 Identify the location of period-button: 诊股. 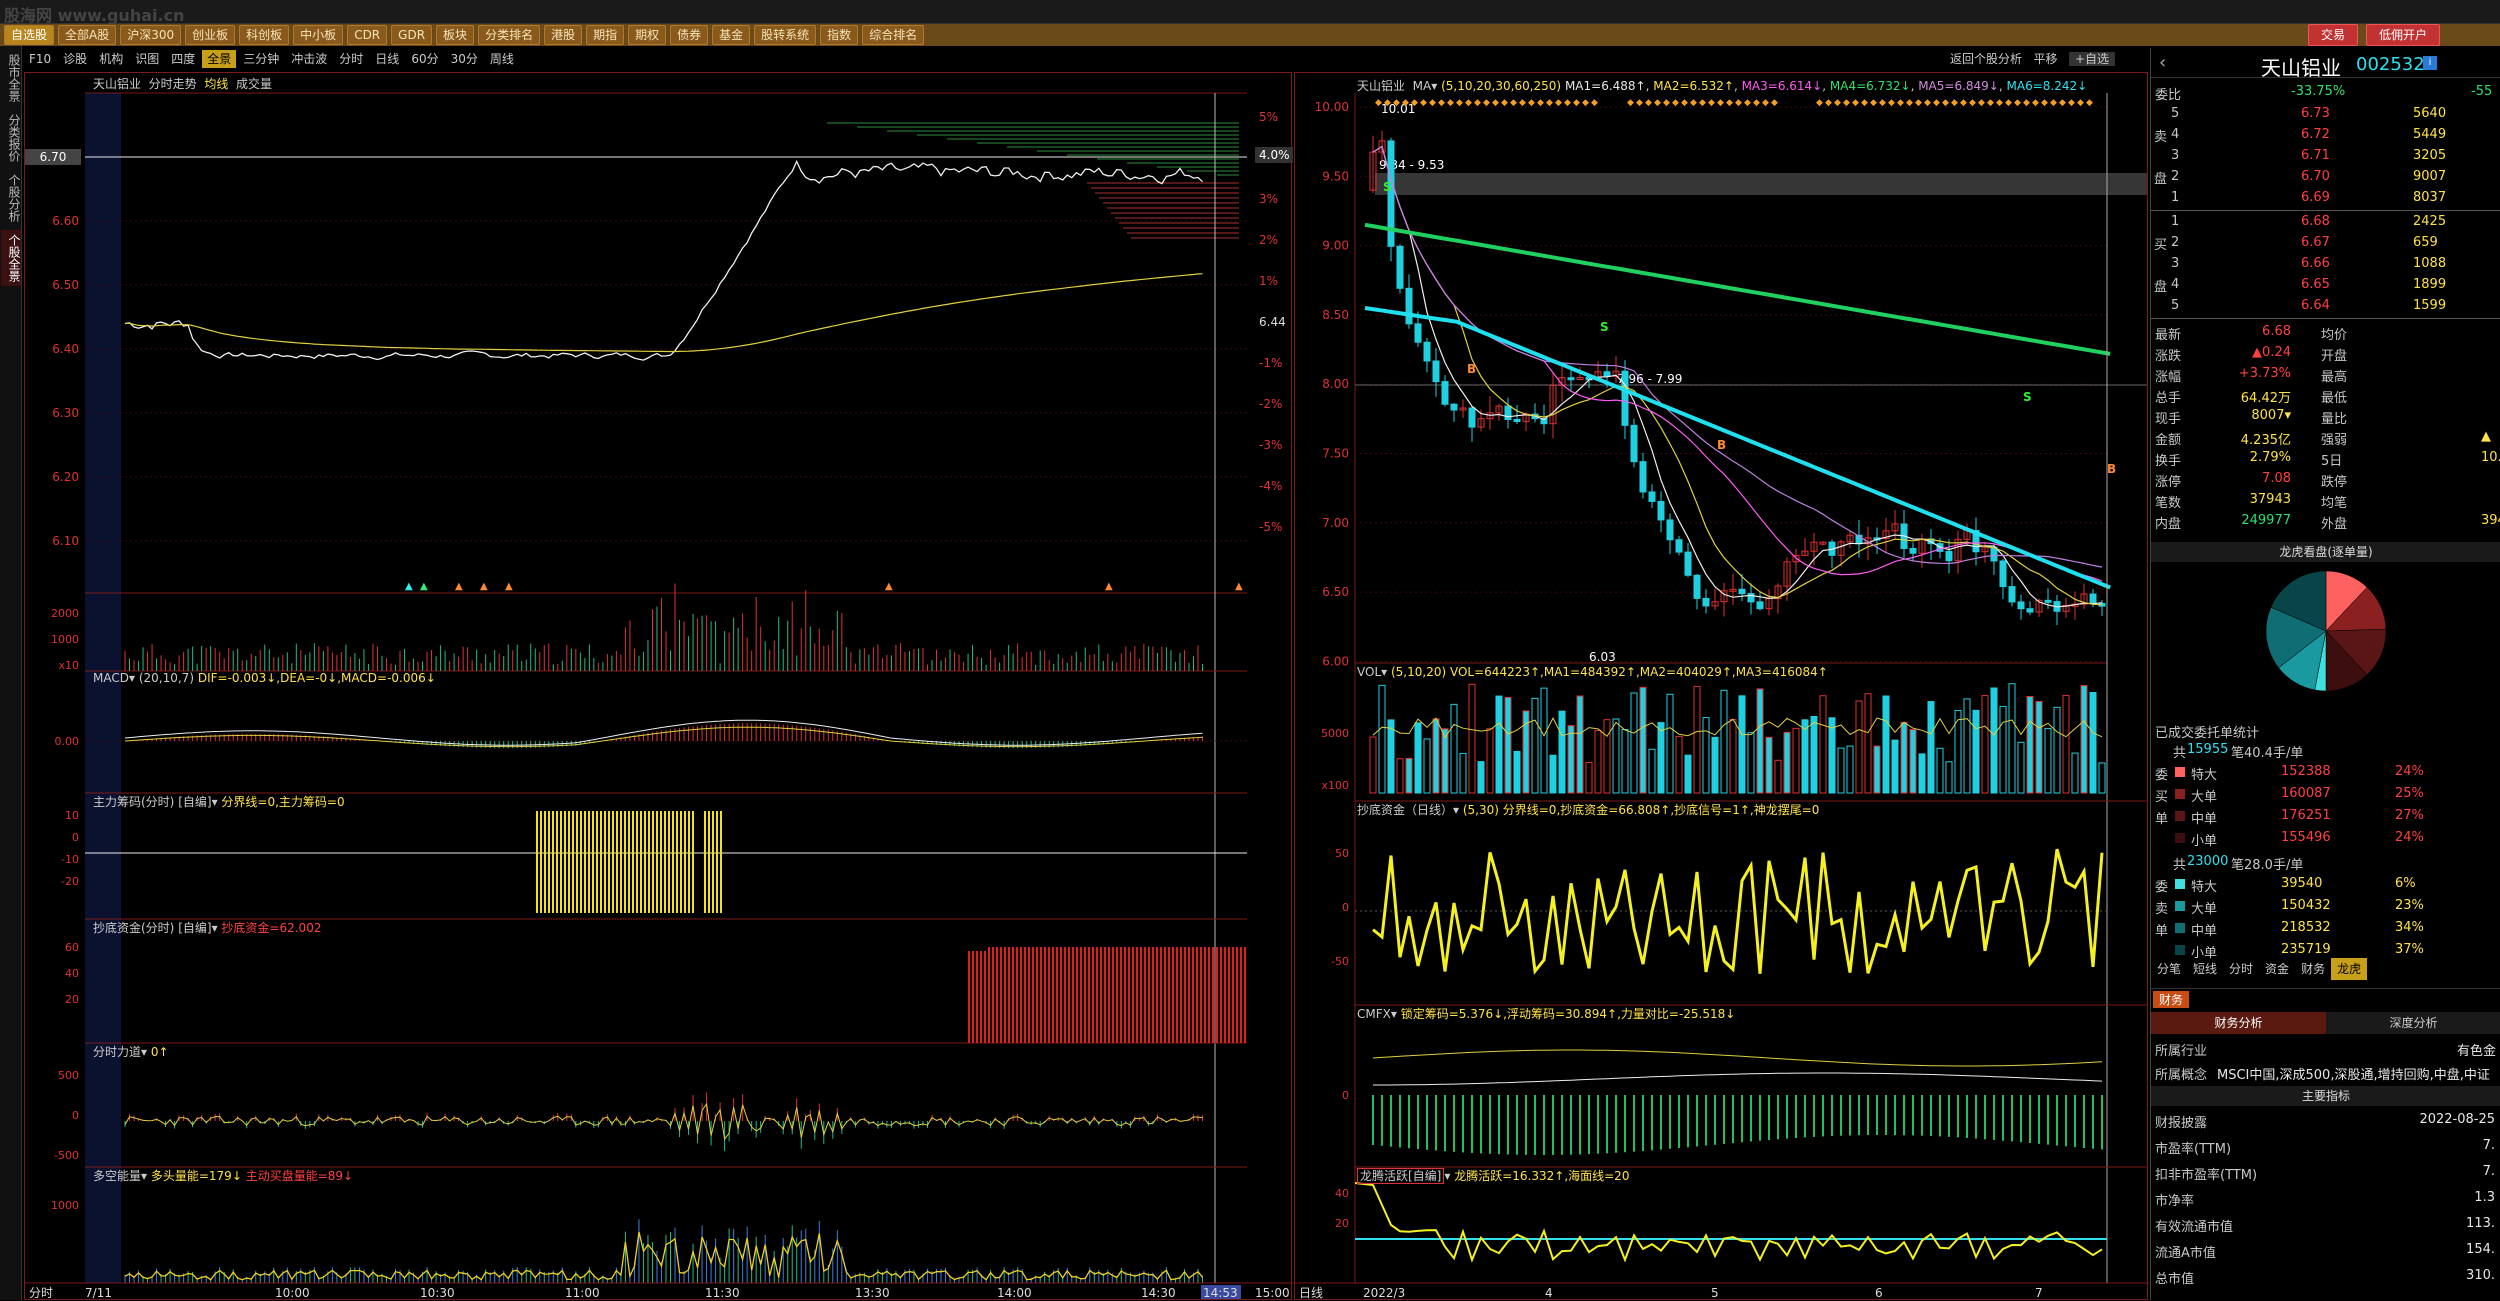
(75, 59).